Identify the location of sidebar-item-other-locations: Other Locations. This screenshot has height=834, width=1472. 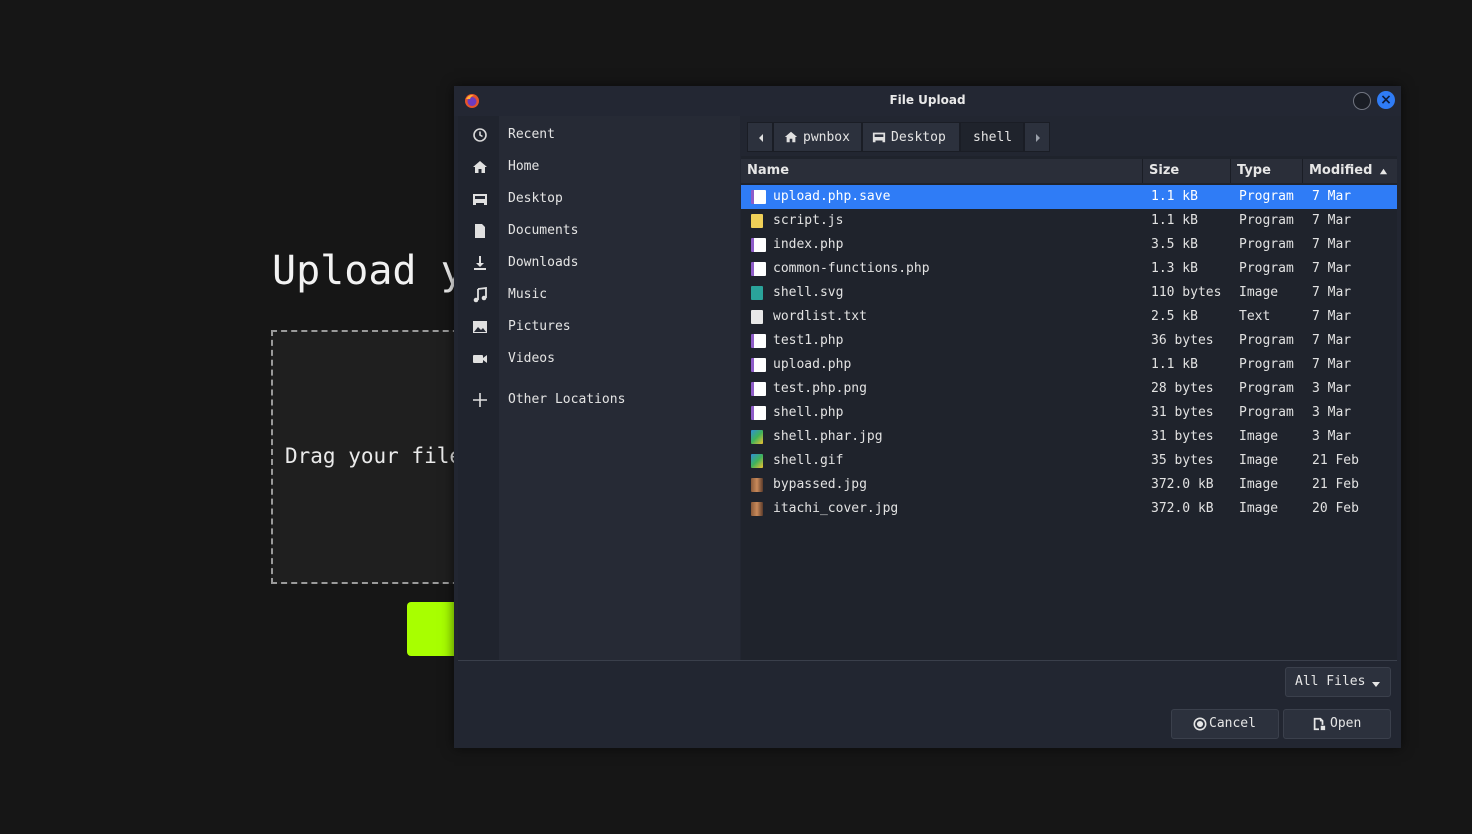
(599, 400).